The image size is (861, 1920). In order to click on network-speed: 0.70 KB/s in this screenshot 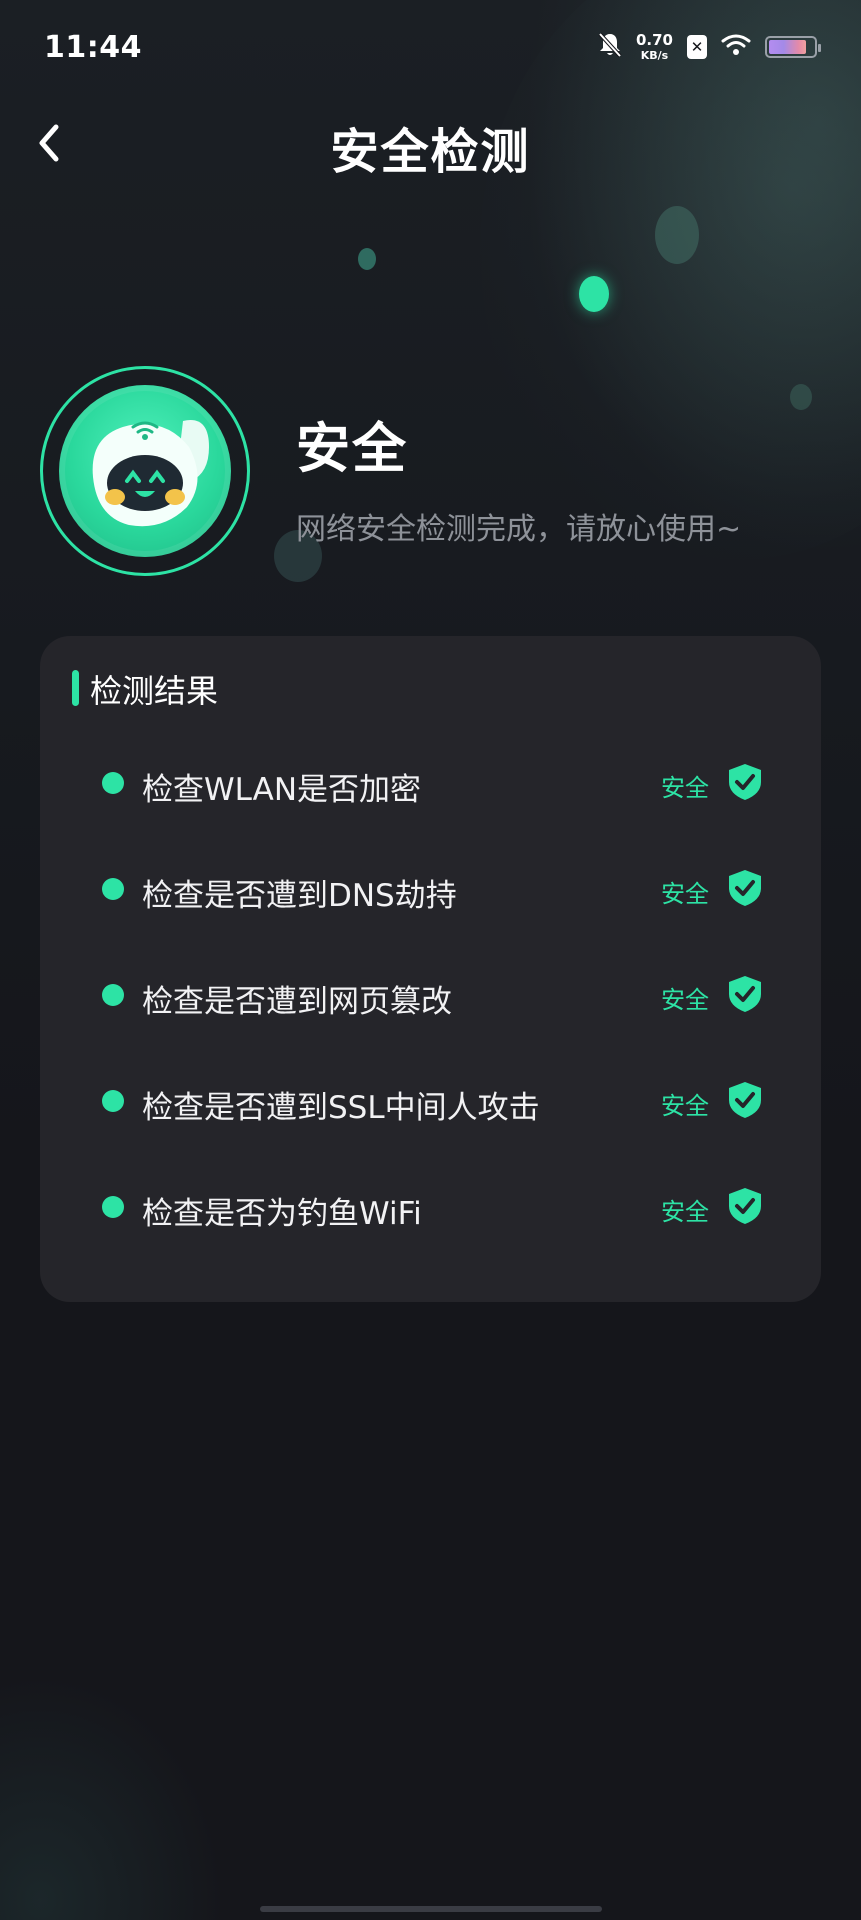, I will do `click(654, 46)`.